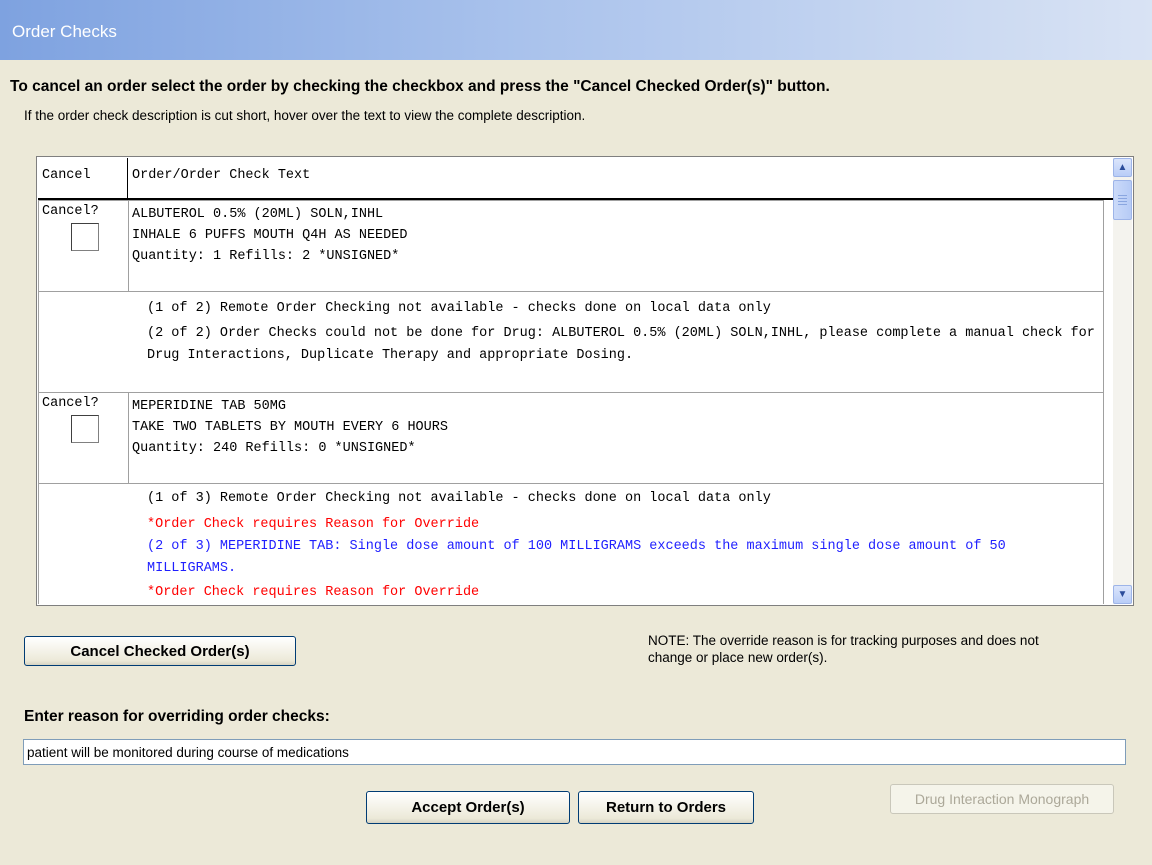 The width and height of the screenshot is (1152, 865). Describe the element at coordinates (221, 175) in the screenshot. I see `column-header-order-text: Order/Order Check Text` at that location.